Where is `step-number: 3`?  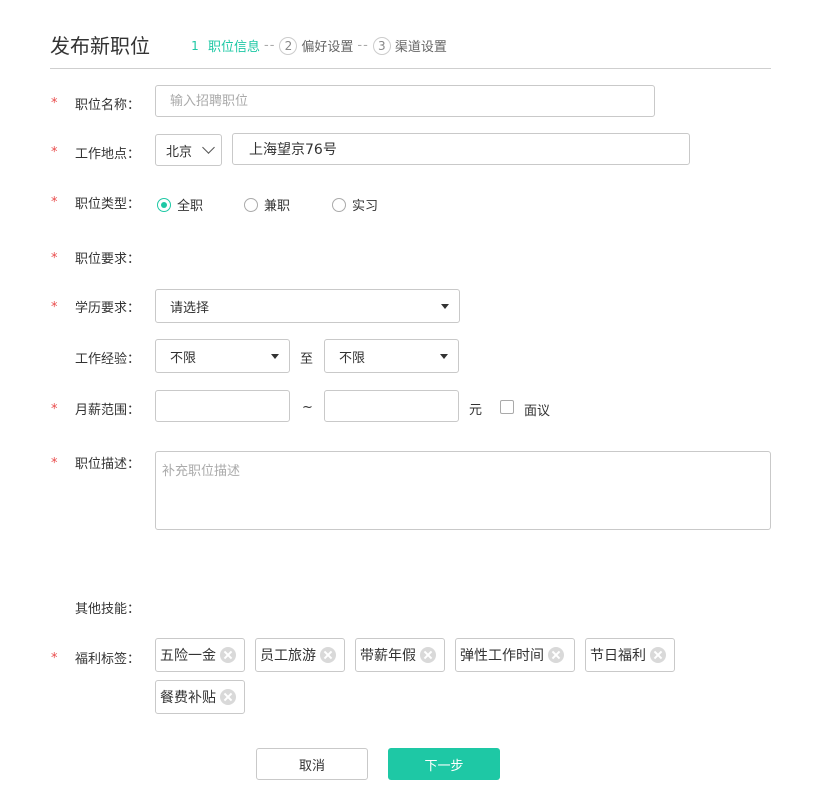
step-number: 3 is located at coordinates (381, 45).